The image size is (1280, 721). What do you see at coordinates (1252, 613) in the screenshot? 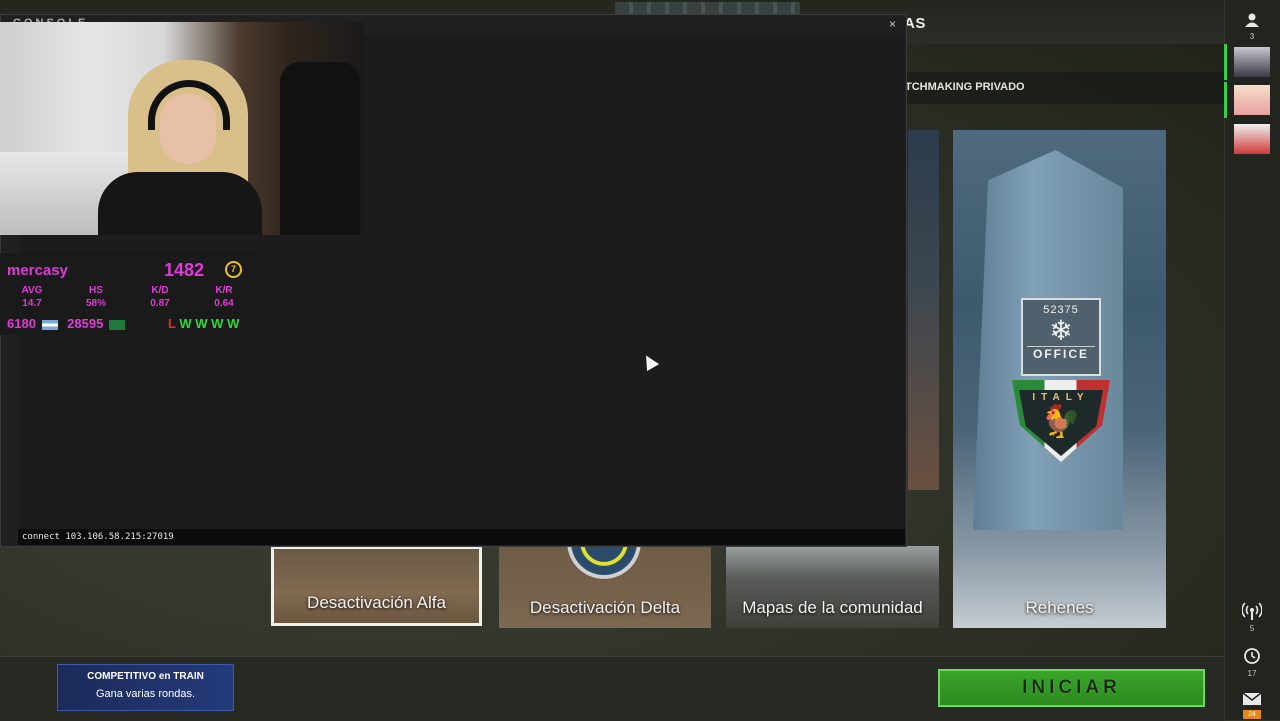
I see `broadcast-icon` at bounding box center [1252, 613].